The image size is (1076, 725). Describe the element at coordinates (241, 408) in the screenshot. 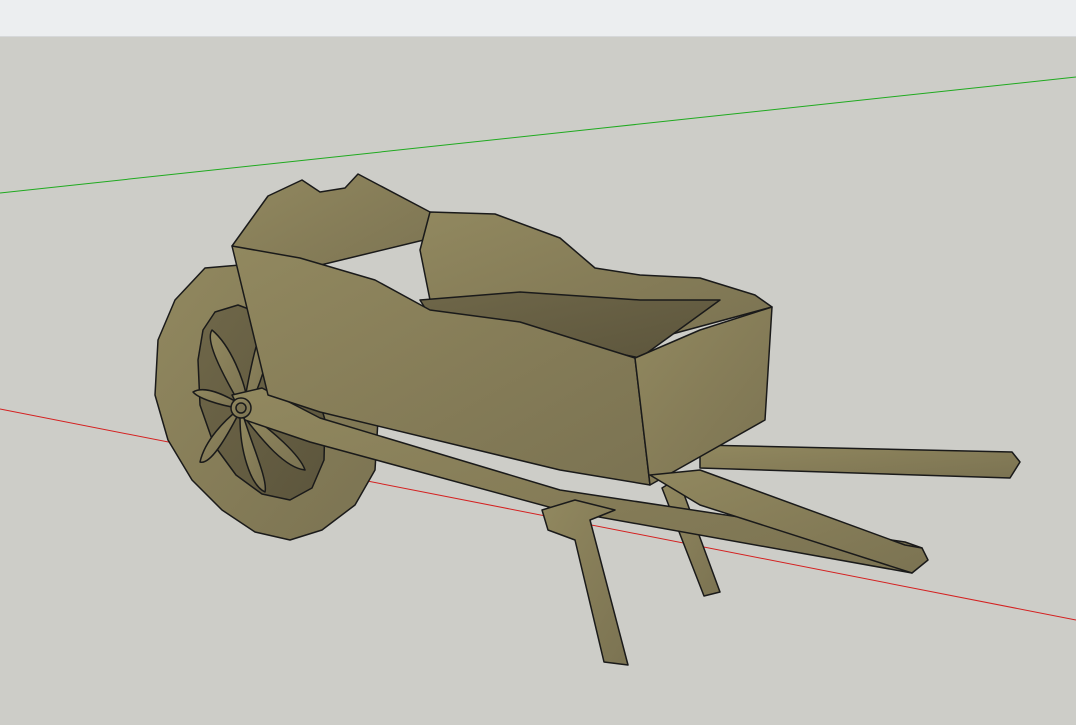

I see `wheel-axle-bolt` at that location.